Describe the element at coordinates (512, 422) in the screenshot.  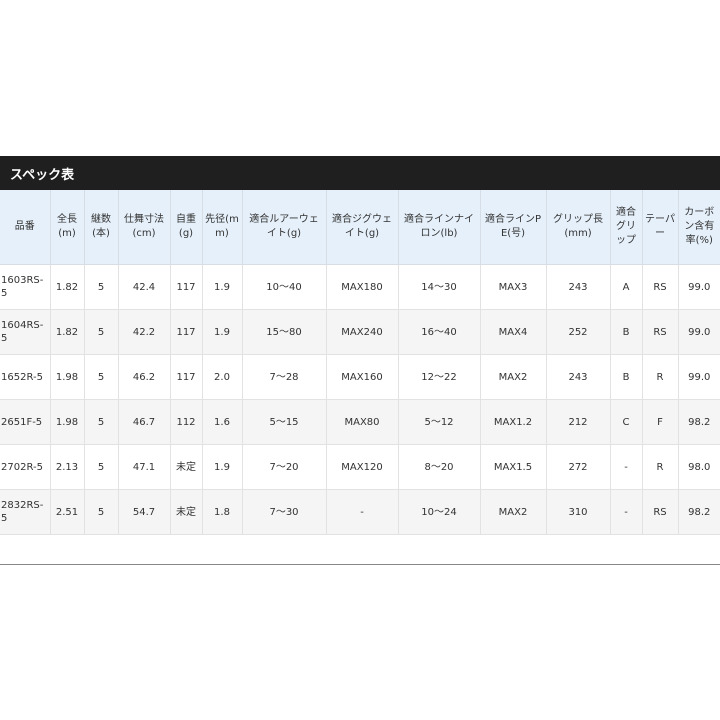
I see `table-cell: MAX1.2` at that location.